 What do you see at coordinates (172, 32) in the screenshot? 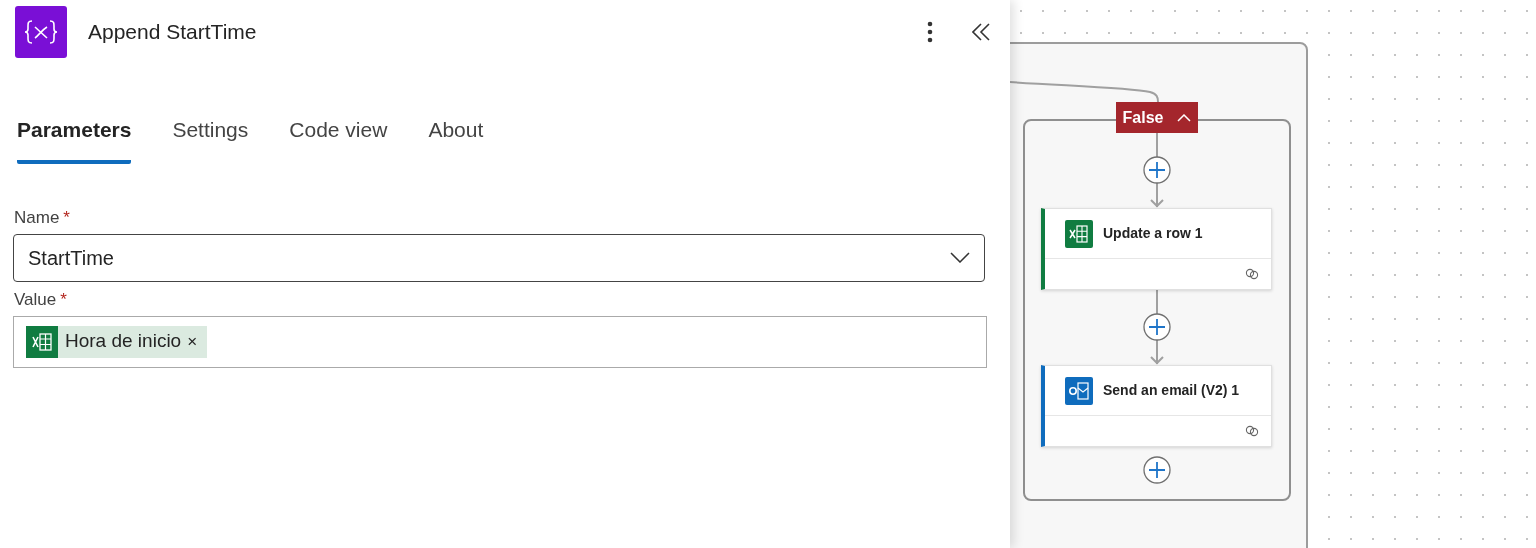
I see `panel-title: Append StartTime` at bounding box center [172, 32].